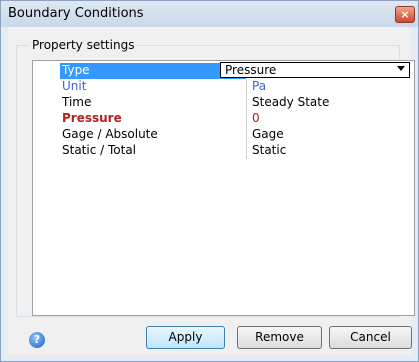  What do you see at coordinates (223, 103) in the screenshot?
I see `property-row-time: Time Steady State` at bounding box center [223, 103].